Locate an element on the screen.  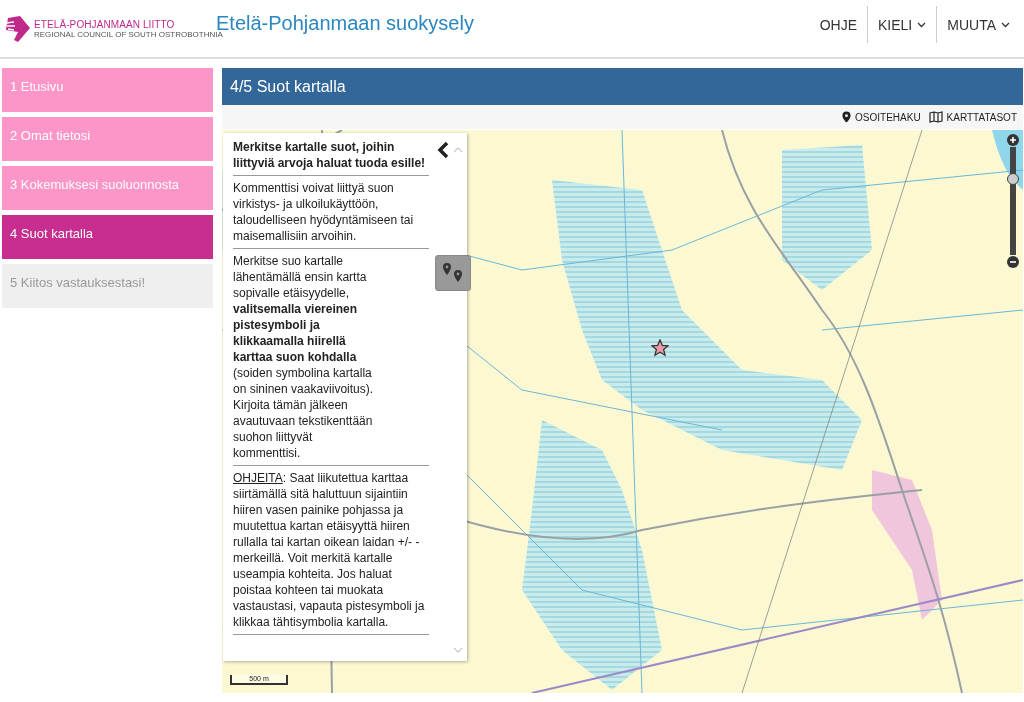
instructions-text: Merkitse suo kartalle lähentämällä ensin kartta sopivalle etäisyydelle, valitsemalla viereinen pistesymboli ja klikkaamalla hiirellä karttaa suon kohdalla (soiden symbolina kartalla on sininen vaakaviivoitus). Kirjoita tämän jälkeen avautuvaan tekstikenttään suohon liittyvät kommenttisi. is located at coordinates (304, 357).